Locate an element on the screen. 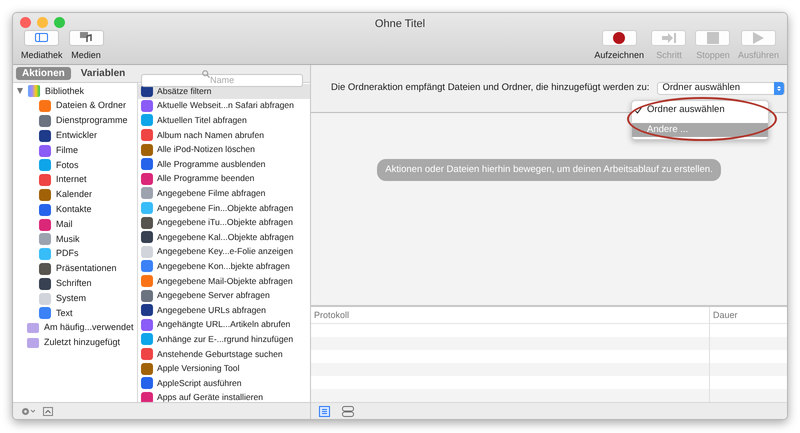 The image size is (800, 433). category-label: Bibliothek is located at coordinates (64, 91).